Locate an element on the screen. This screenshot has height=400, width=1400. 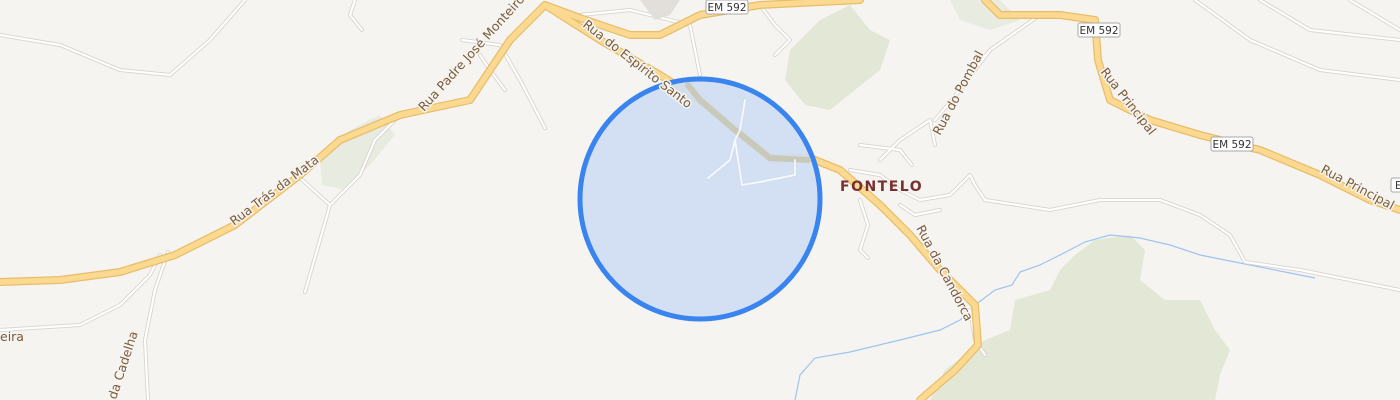
street-label-da-cadelha: da Cadelha is located at coordinates (123, 364).